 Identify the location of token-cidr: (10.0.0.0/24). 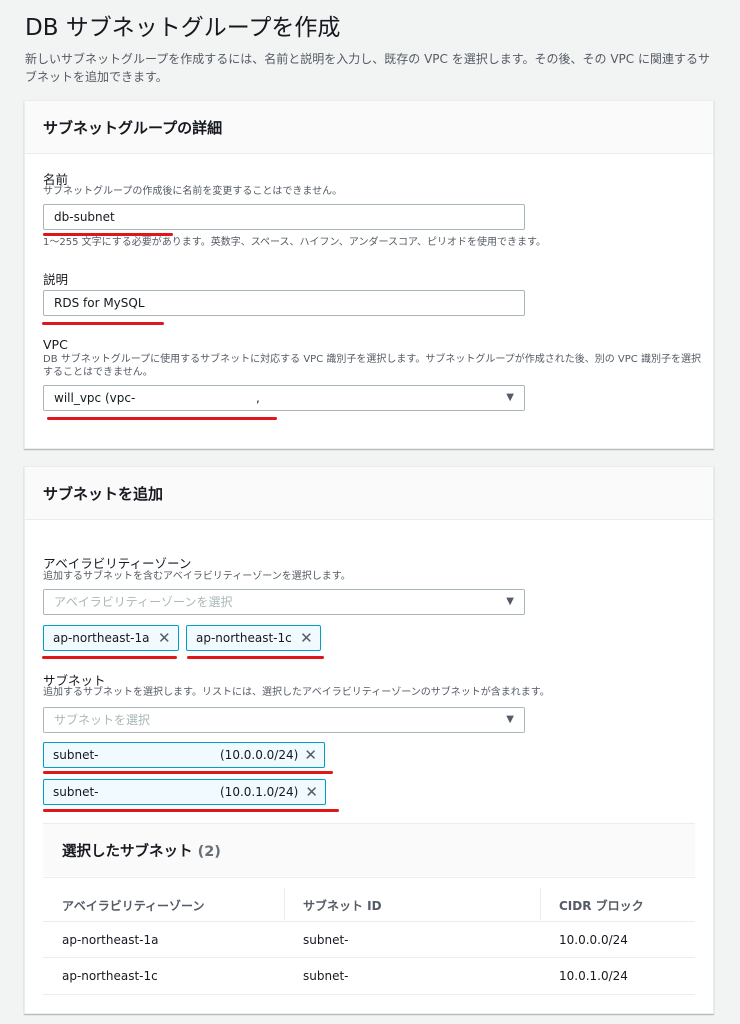
(259, 755).